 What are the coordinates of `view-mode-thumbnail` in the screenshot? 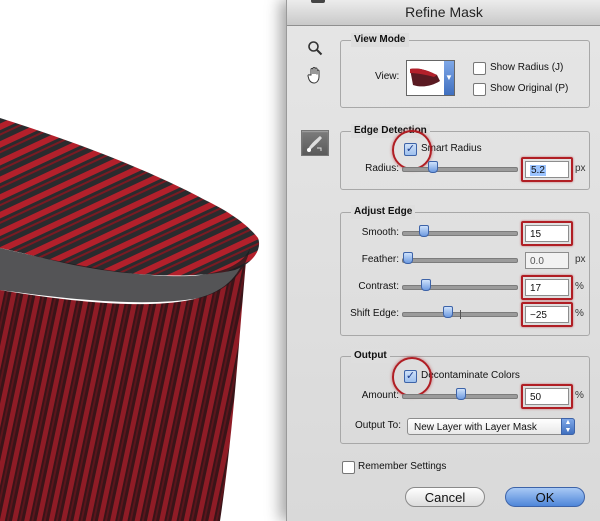 It's located at (426, 78).